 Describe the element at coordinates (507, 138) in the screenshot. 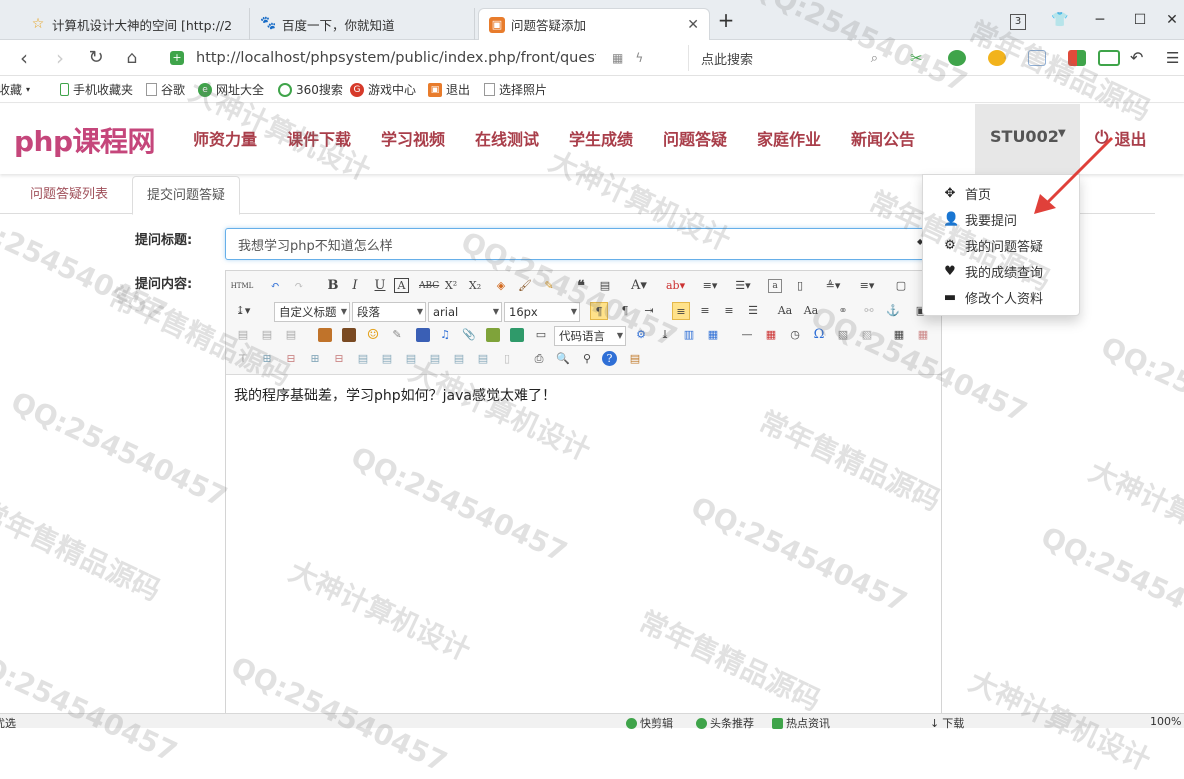

I see `nav-item-tests: 在线测试` at that location.